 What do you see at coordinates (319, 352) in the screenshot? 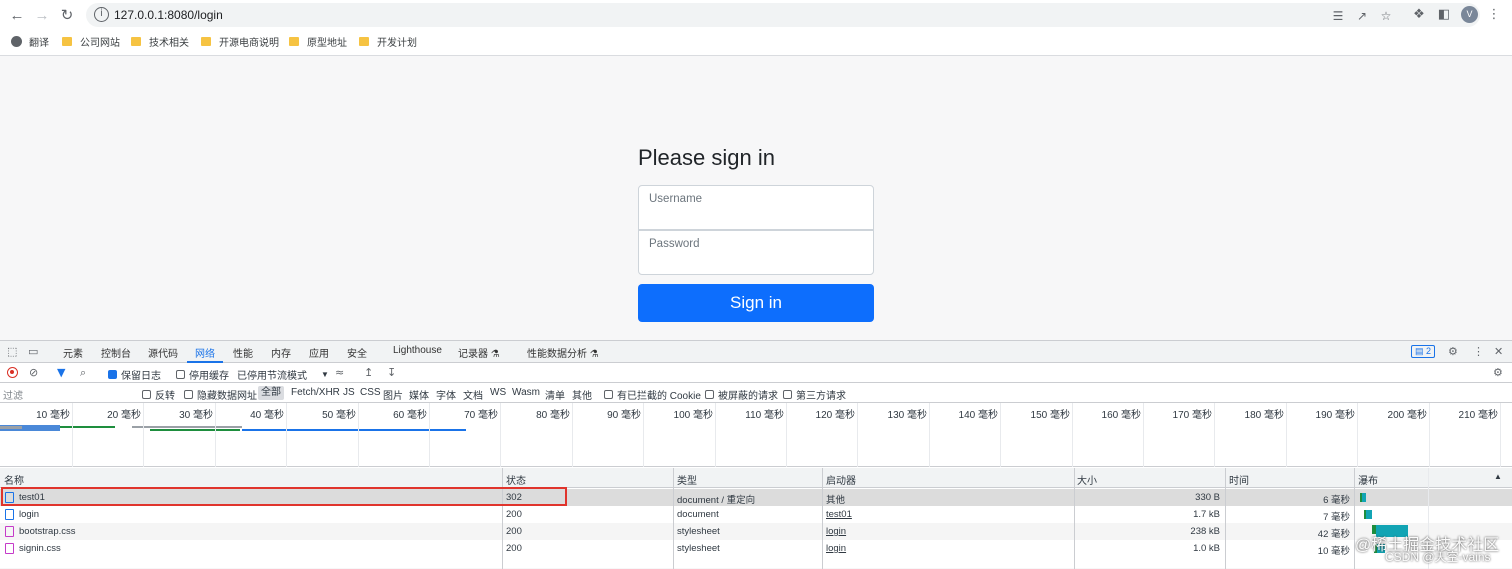
I see `tab-application: 应用` at bounding box center [319, 352].